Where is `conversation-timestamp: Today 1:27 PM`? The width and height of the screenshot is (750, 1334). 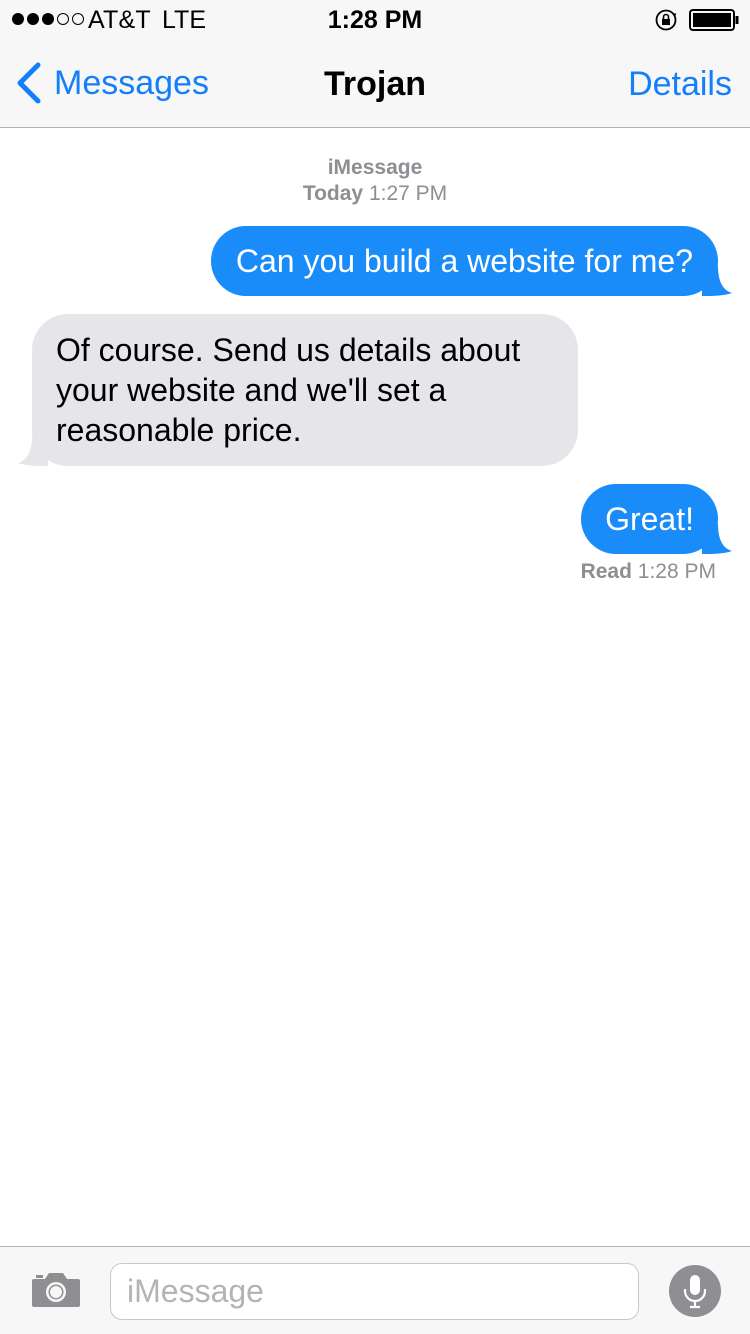 conversation-timestamp: Today 1:27 PM is located at coordinates (375, 194).